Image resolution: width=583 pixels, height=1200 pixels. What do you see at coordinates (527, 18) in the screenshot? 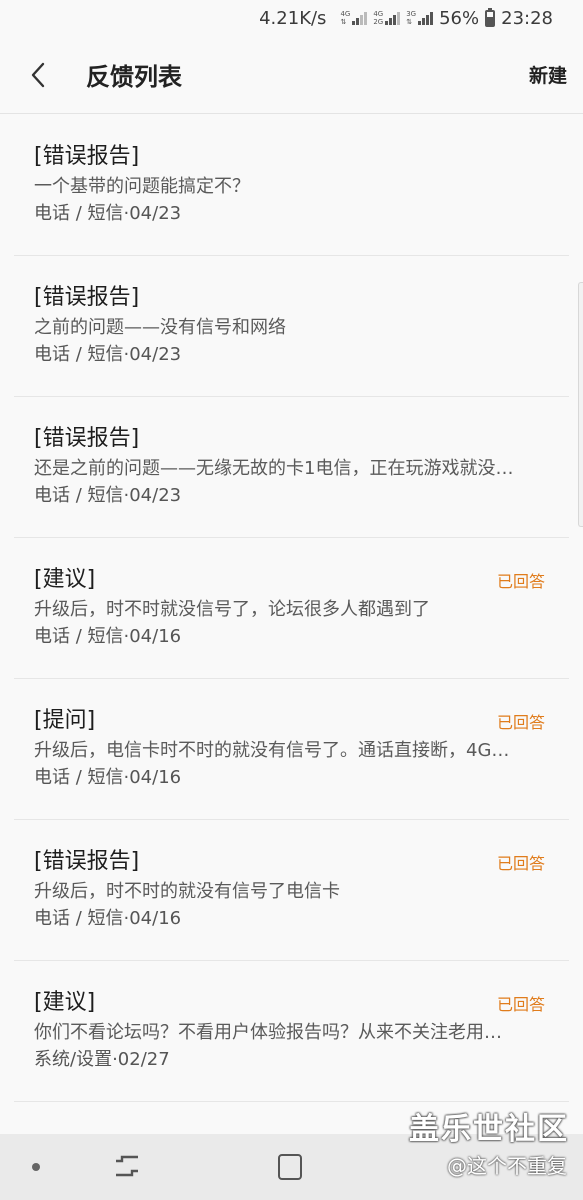
I see `clock: 23:28` at bounding box center [527, 18].